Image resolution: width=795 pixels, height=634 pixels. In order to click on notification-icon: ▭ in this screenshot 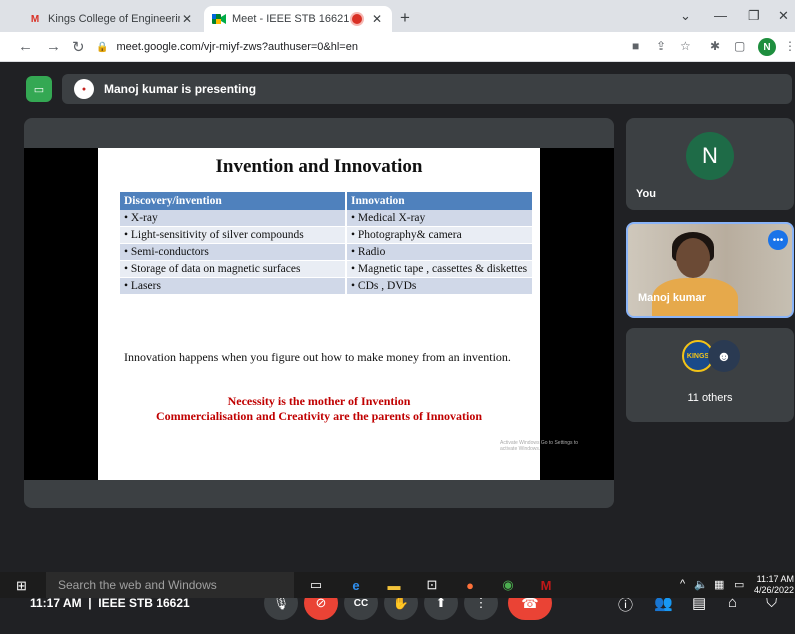, I will do `click(739, 584)`.